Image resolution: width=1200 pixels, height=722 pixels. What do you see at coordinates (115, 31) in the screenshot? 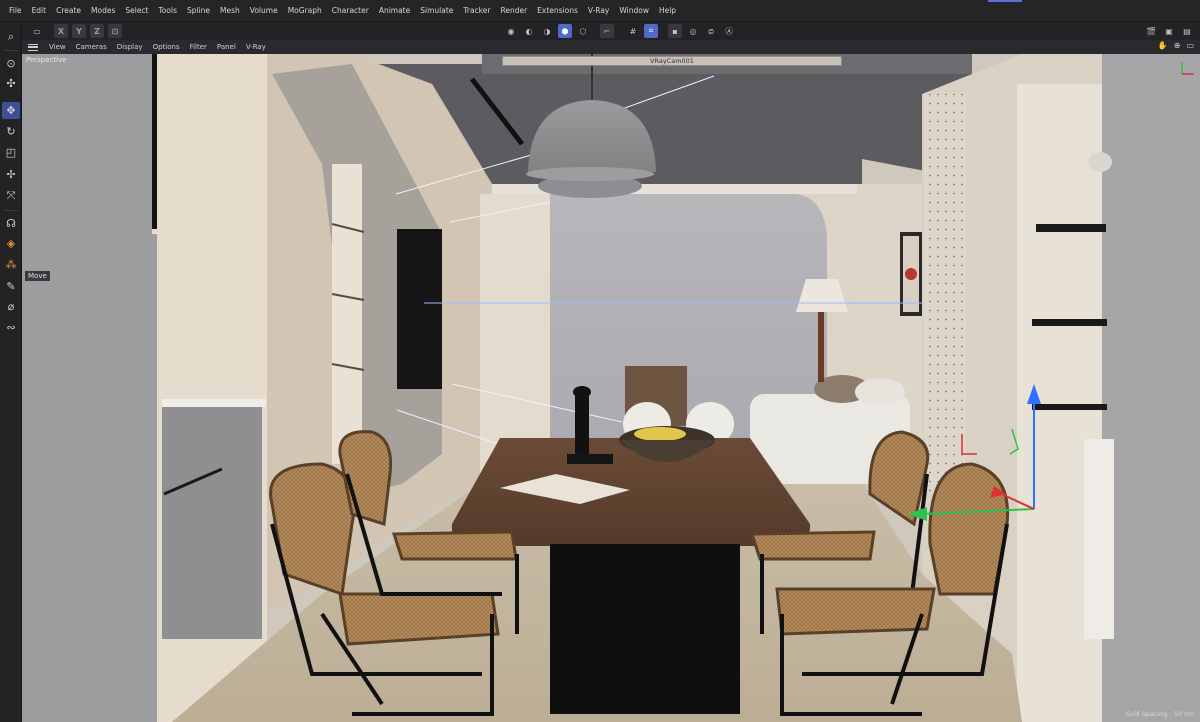
I see `world-coordinate-icon: ⊡` at bounding box center [115, 31].